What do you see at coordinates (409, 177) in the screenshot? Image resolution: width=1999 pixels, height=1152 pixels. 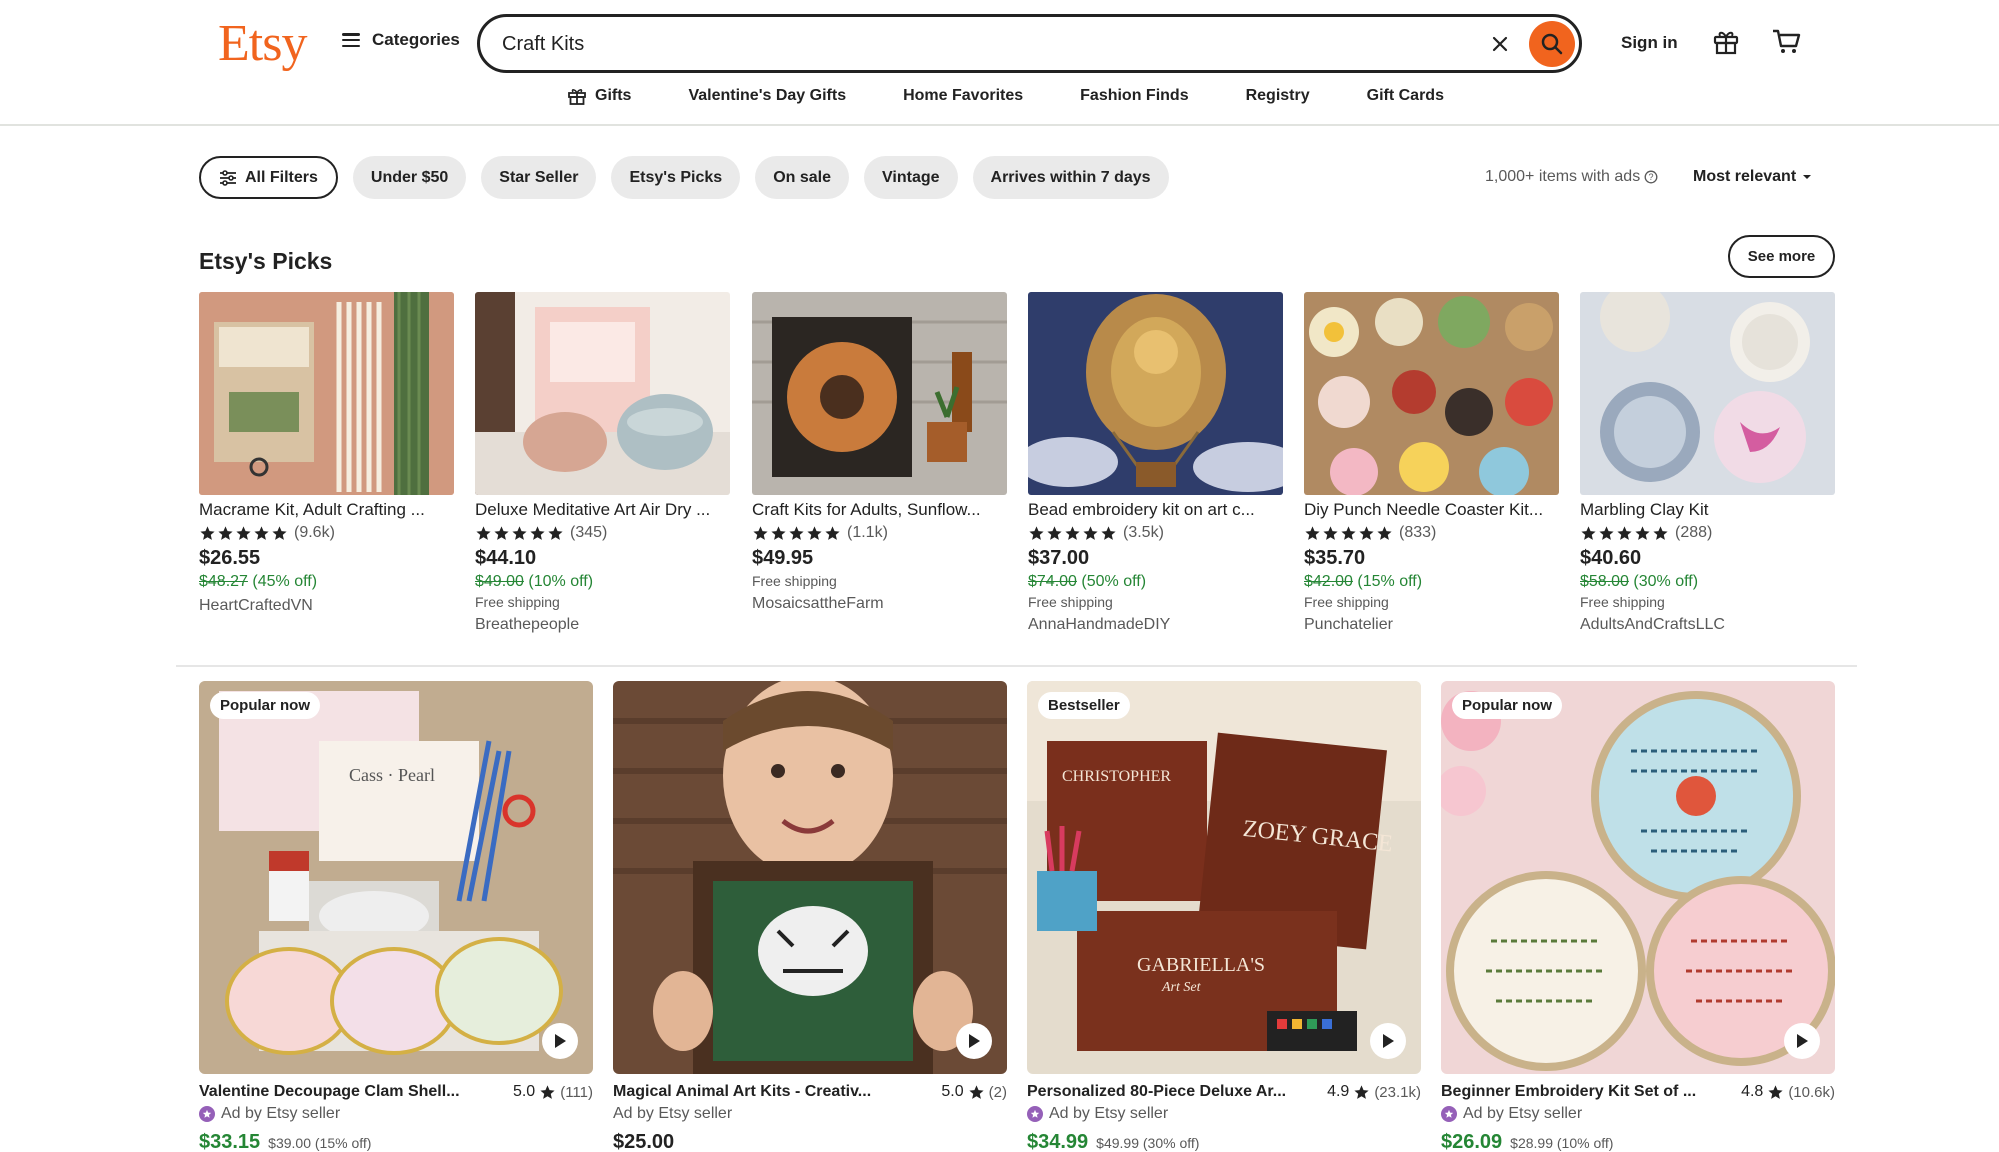 I see `filter-chip-under-50: Under $50` at bounding box center [409, 177].